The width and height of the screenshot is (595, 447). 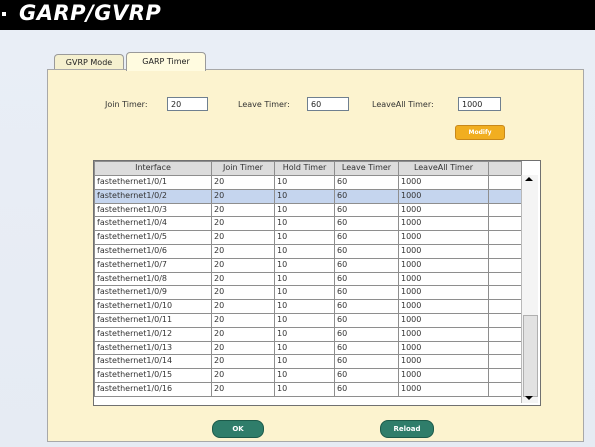 What do you see at coordinates (153, 375) in the screenshot?
I see `cell-interface: fastethernet1/0/15` at bounding box center [153, 375].